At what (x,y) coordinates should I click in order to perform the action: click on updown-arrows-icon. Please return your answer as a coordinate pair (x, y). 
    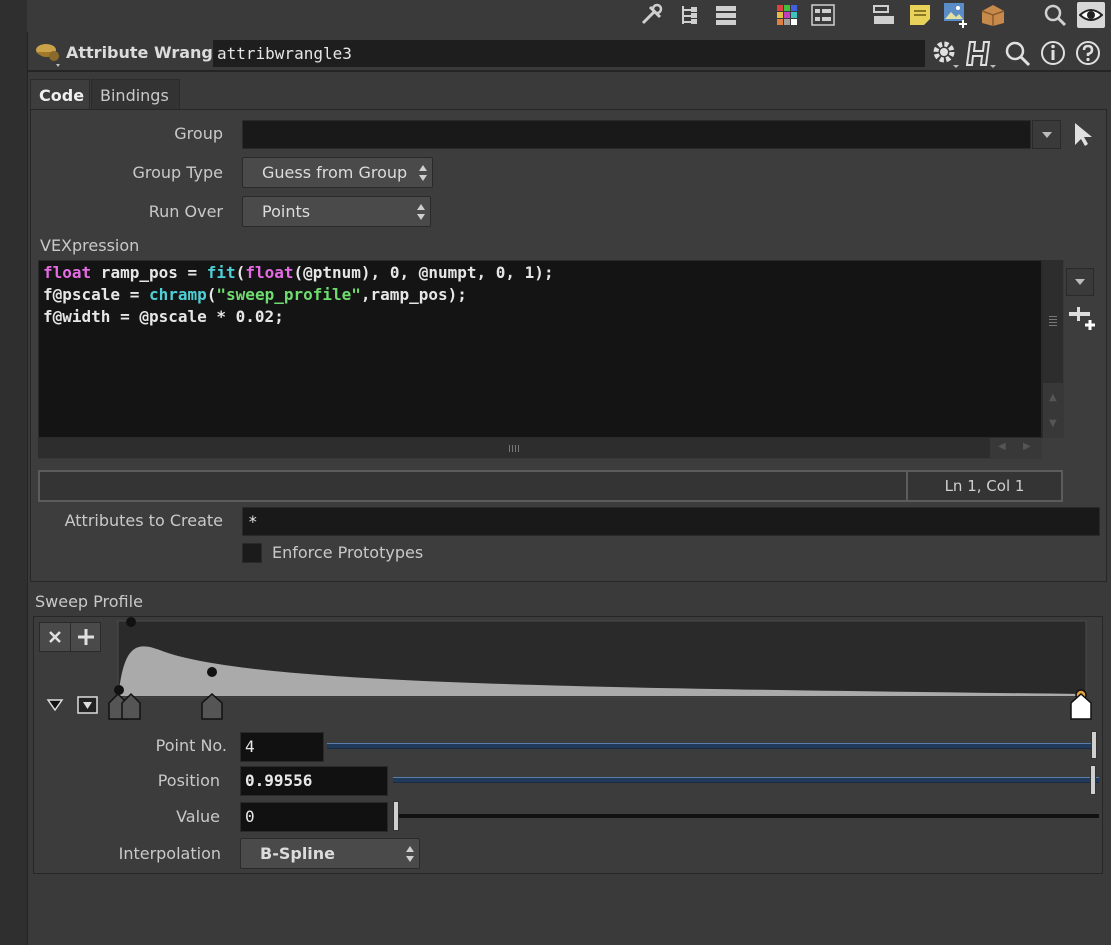
    Looking at the image, I should click on (410, 854).